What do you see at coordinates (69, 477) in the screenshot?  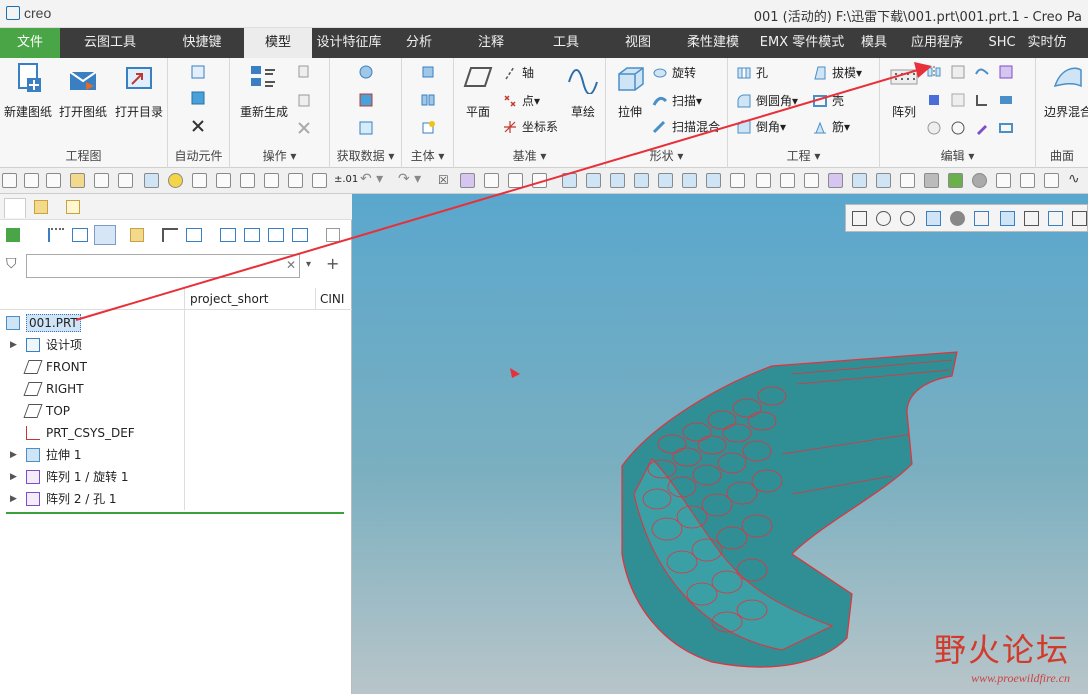 I see `tree-node-pattern-1: ▶ 阵列 1 / 旋转 1` at bounding box center [69, 477].